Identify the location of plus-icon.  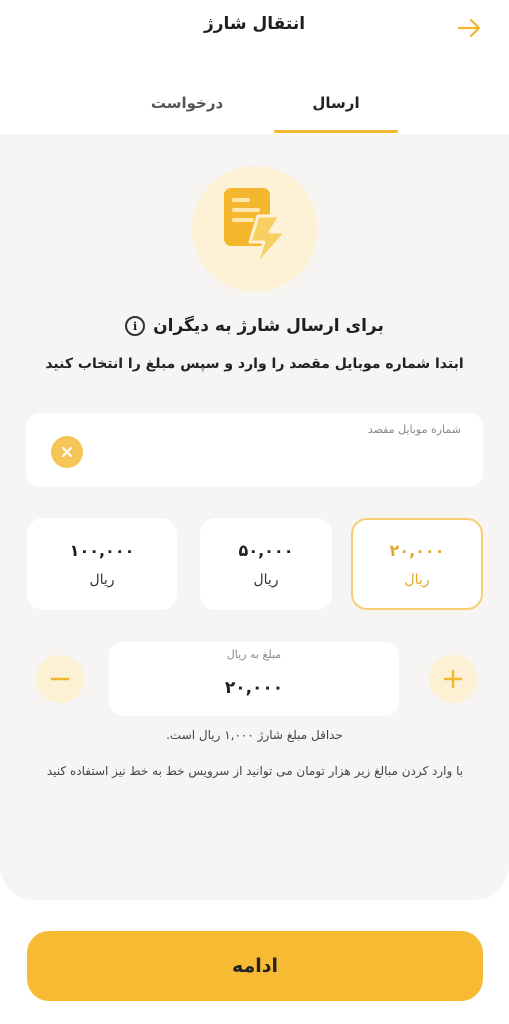
(453, 679).